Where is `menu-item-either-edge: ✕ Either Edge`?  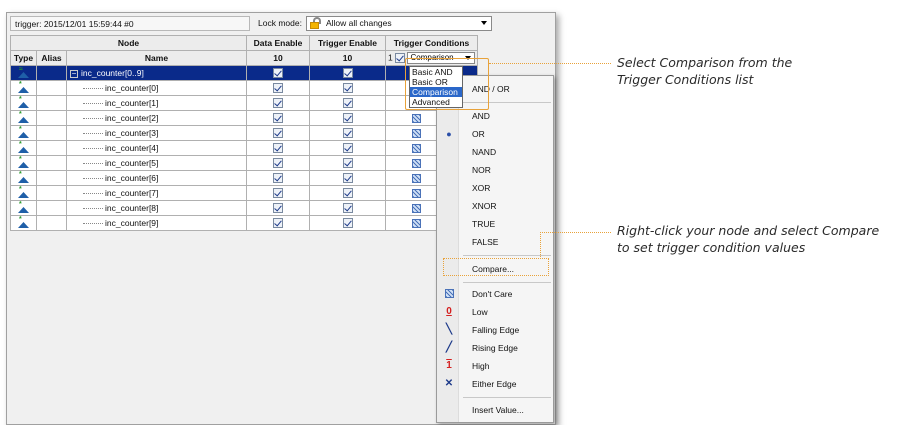
menu-item-either-edge: ✕ Either Edge is located at coordinates (495, 384).